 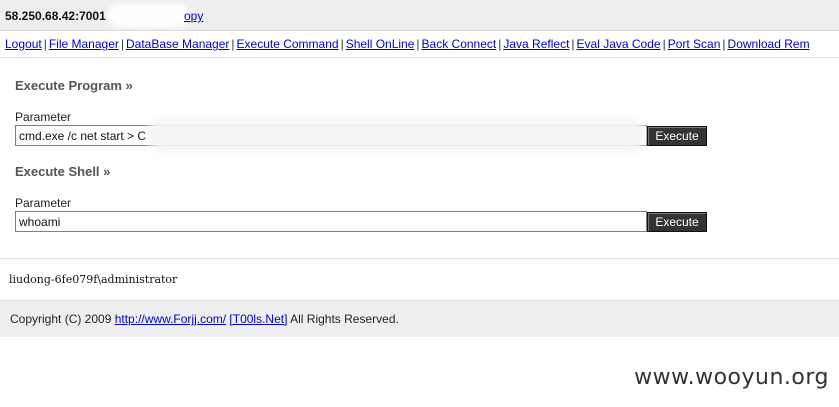 I want to click on execute-program-button: Execute, so click(x=677, y=136).